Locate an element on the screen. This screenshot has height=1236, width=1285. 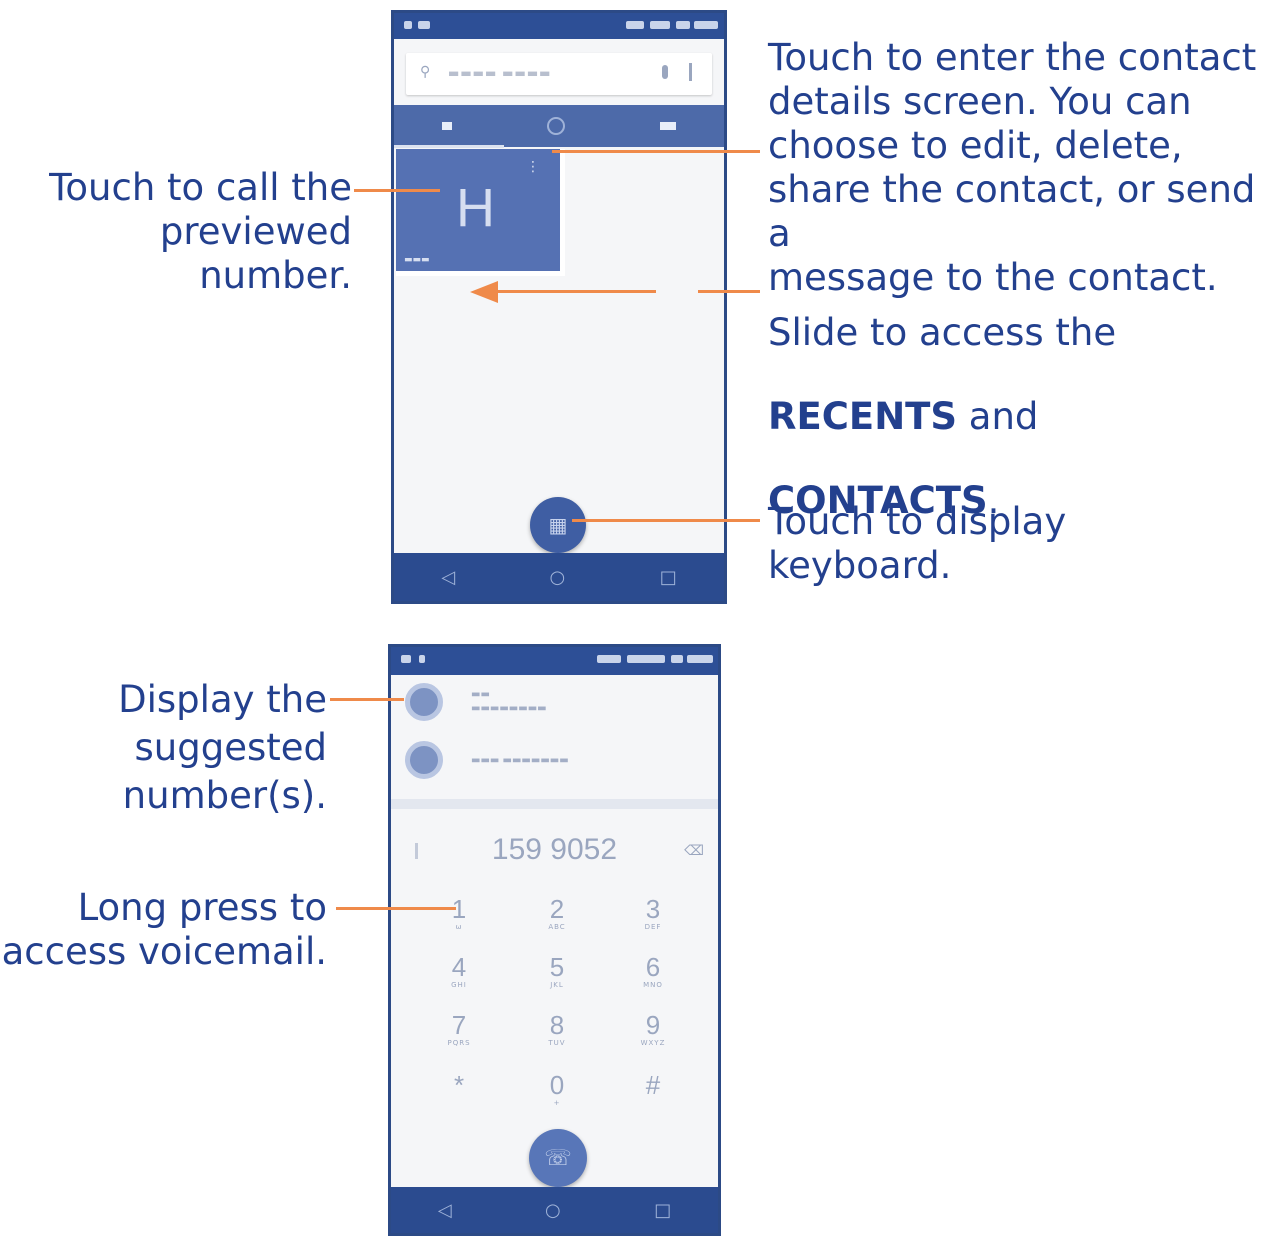
suggested-contact-row: ▬▬ ▬▬▬▬▬▬▬▬ is located at coordinates (554, 703).